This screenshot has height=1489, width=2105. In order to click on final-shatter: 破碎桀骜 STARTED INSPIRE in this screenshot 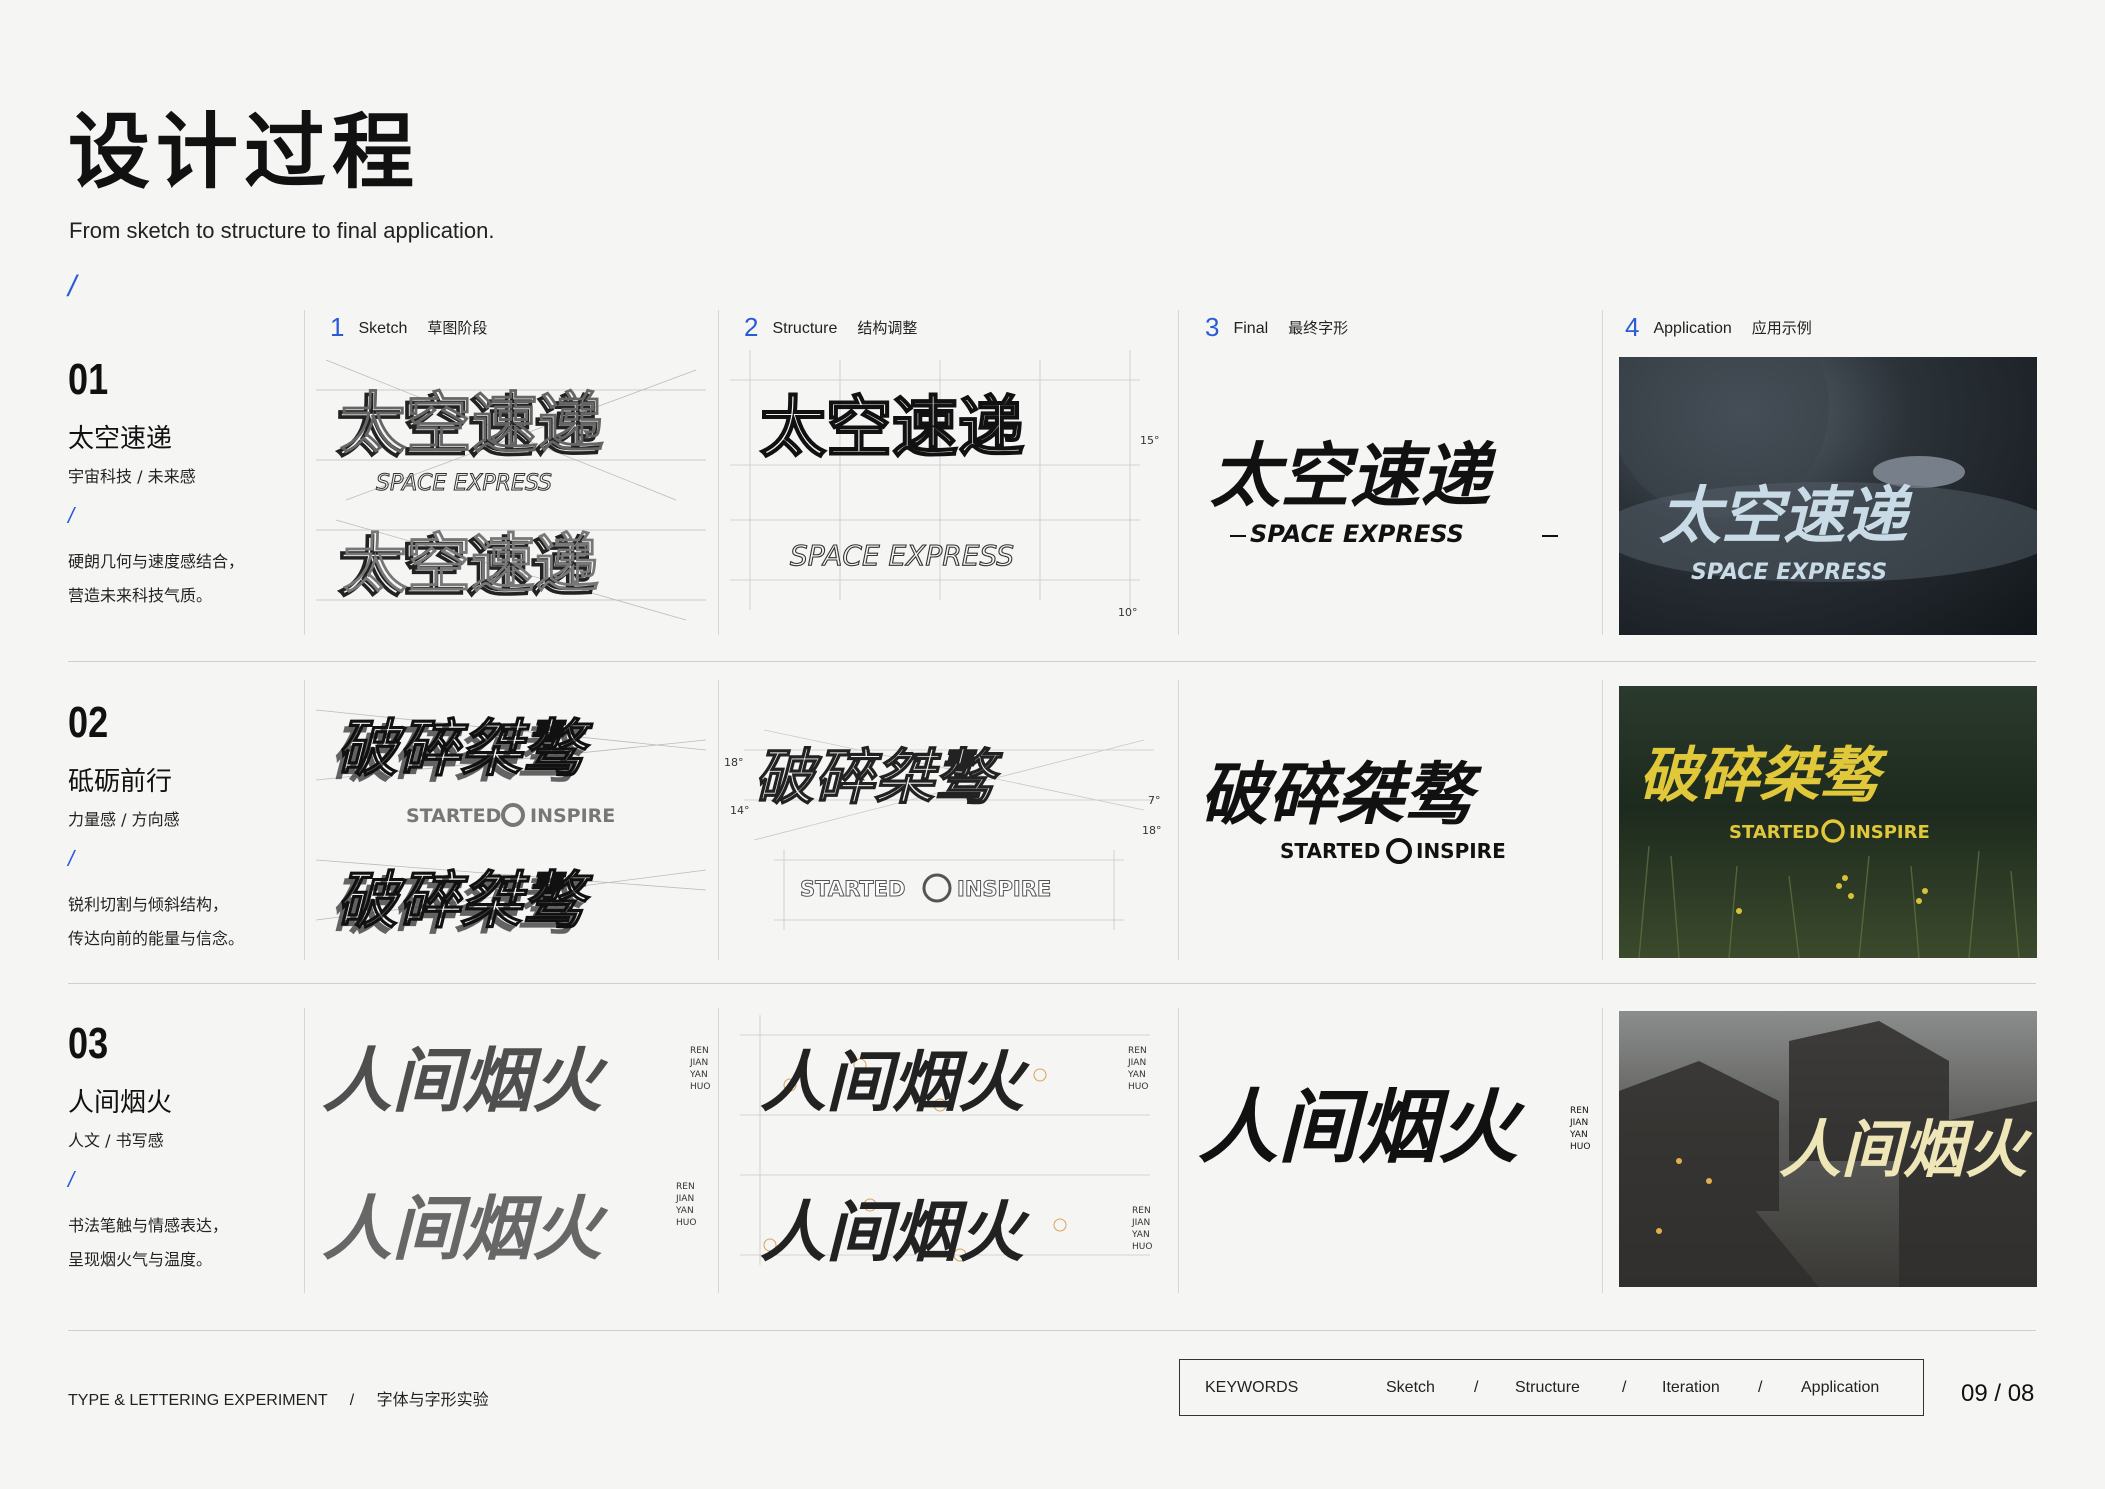, I will do `click(1390, 825)`.